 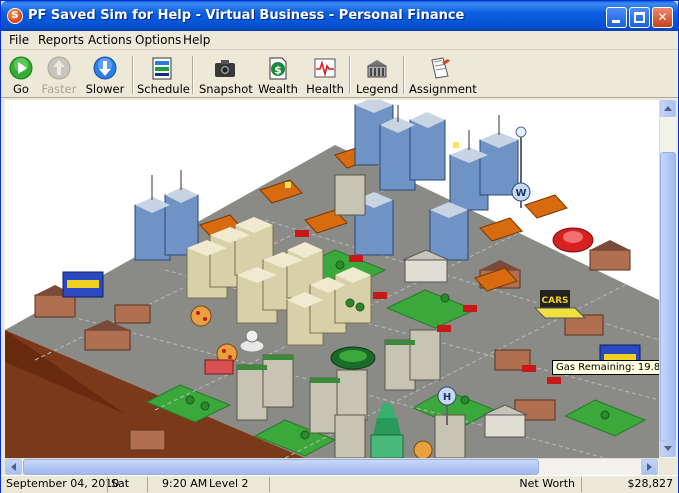 I want to click on red-dome-building, so click(x=573, y=240).